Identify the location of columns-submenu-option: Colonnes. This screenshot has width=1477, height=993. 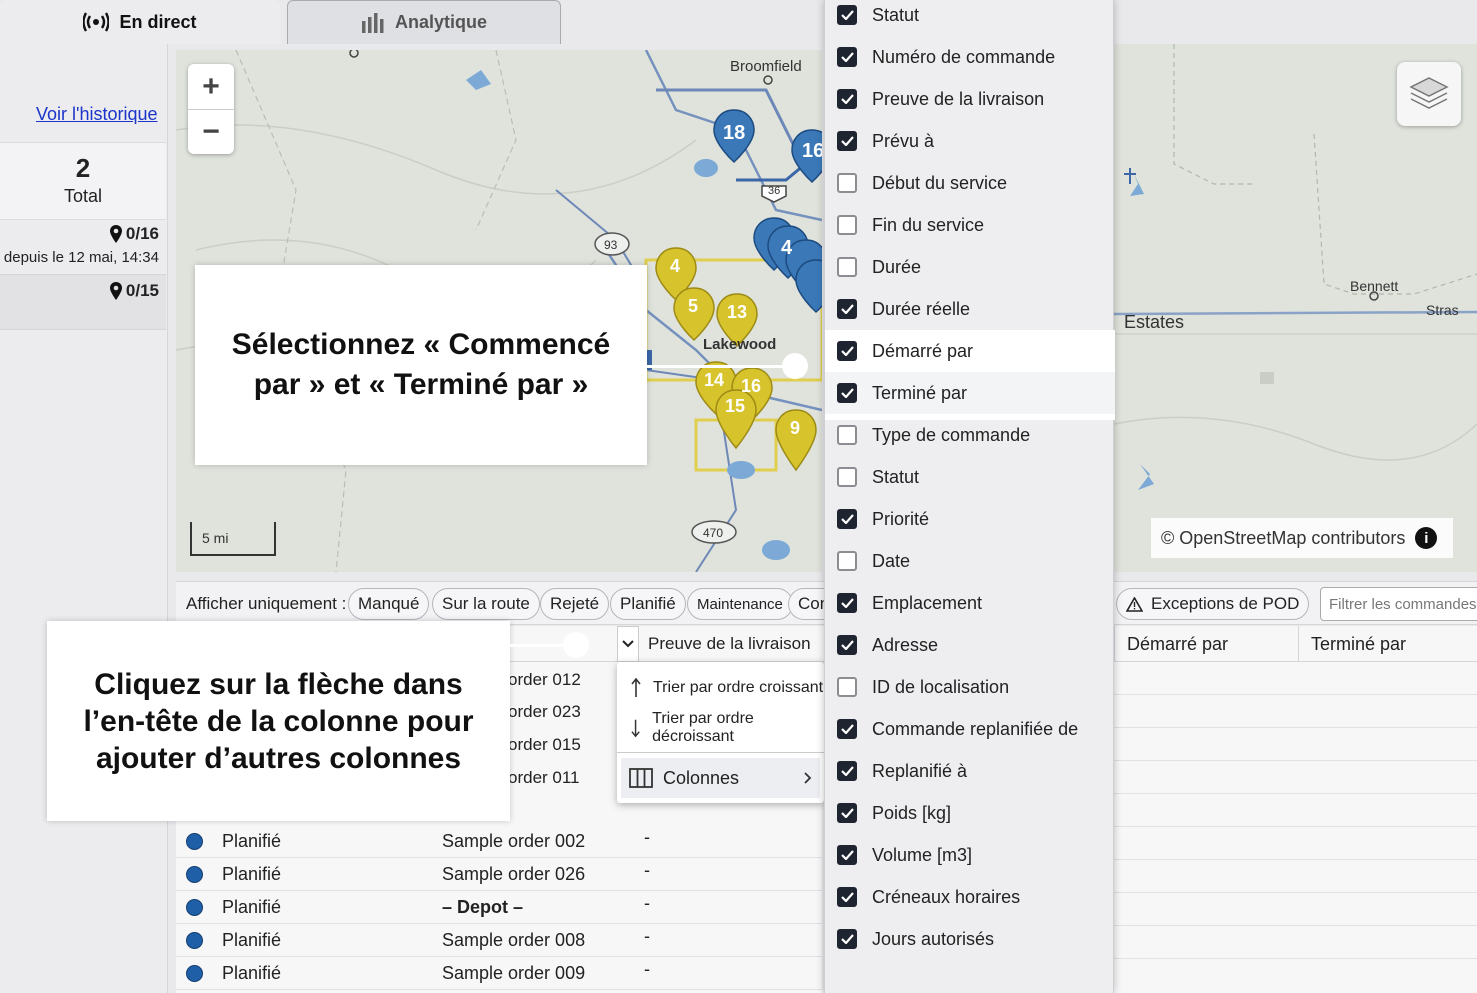
(720, 778).